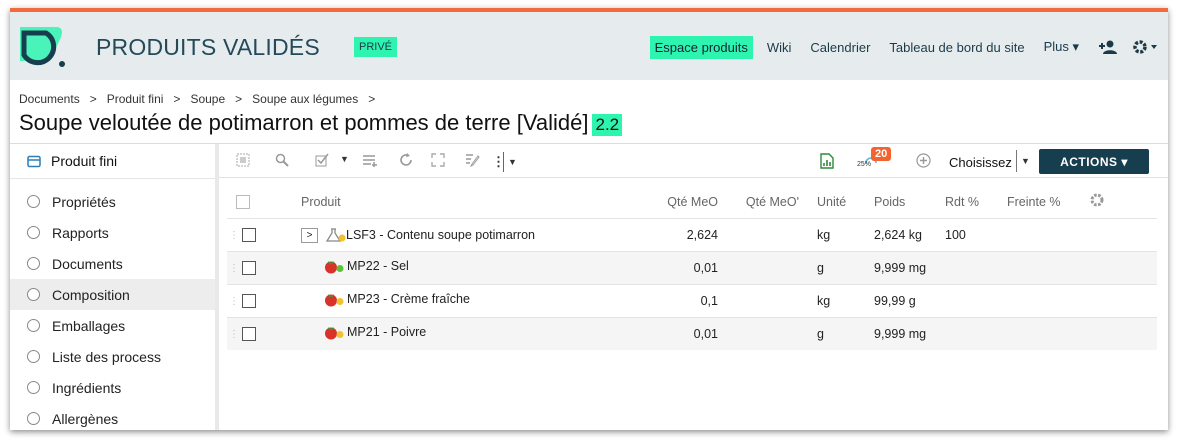 The height and width of the screenshot is (444, 1183). What do you see at coordinates (438, 160) in the screenshot?
I see `expand-icon` at bounding box center [438, 160].